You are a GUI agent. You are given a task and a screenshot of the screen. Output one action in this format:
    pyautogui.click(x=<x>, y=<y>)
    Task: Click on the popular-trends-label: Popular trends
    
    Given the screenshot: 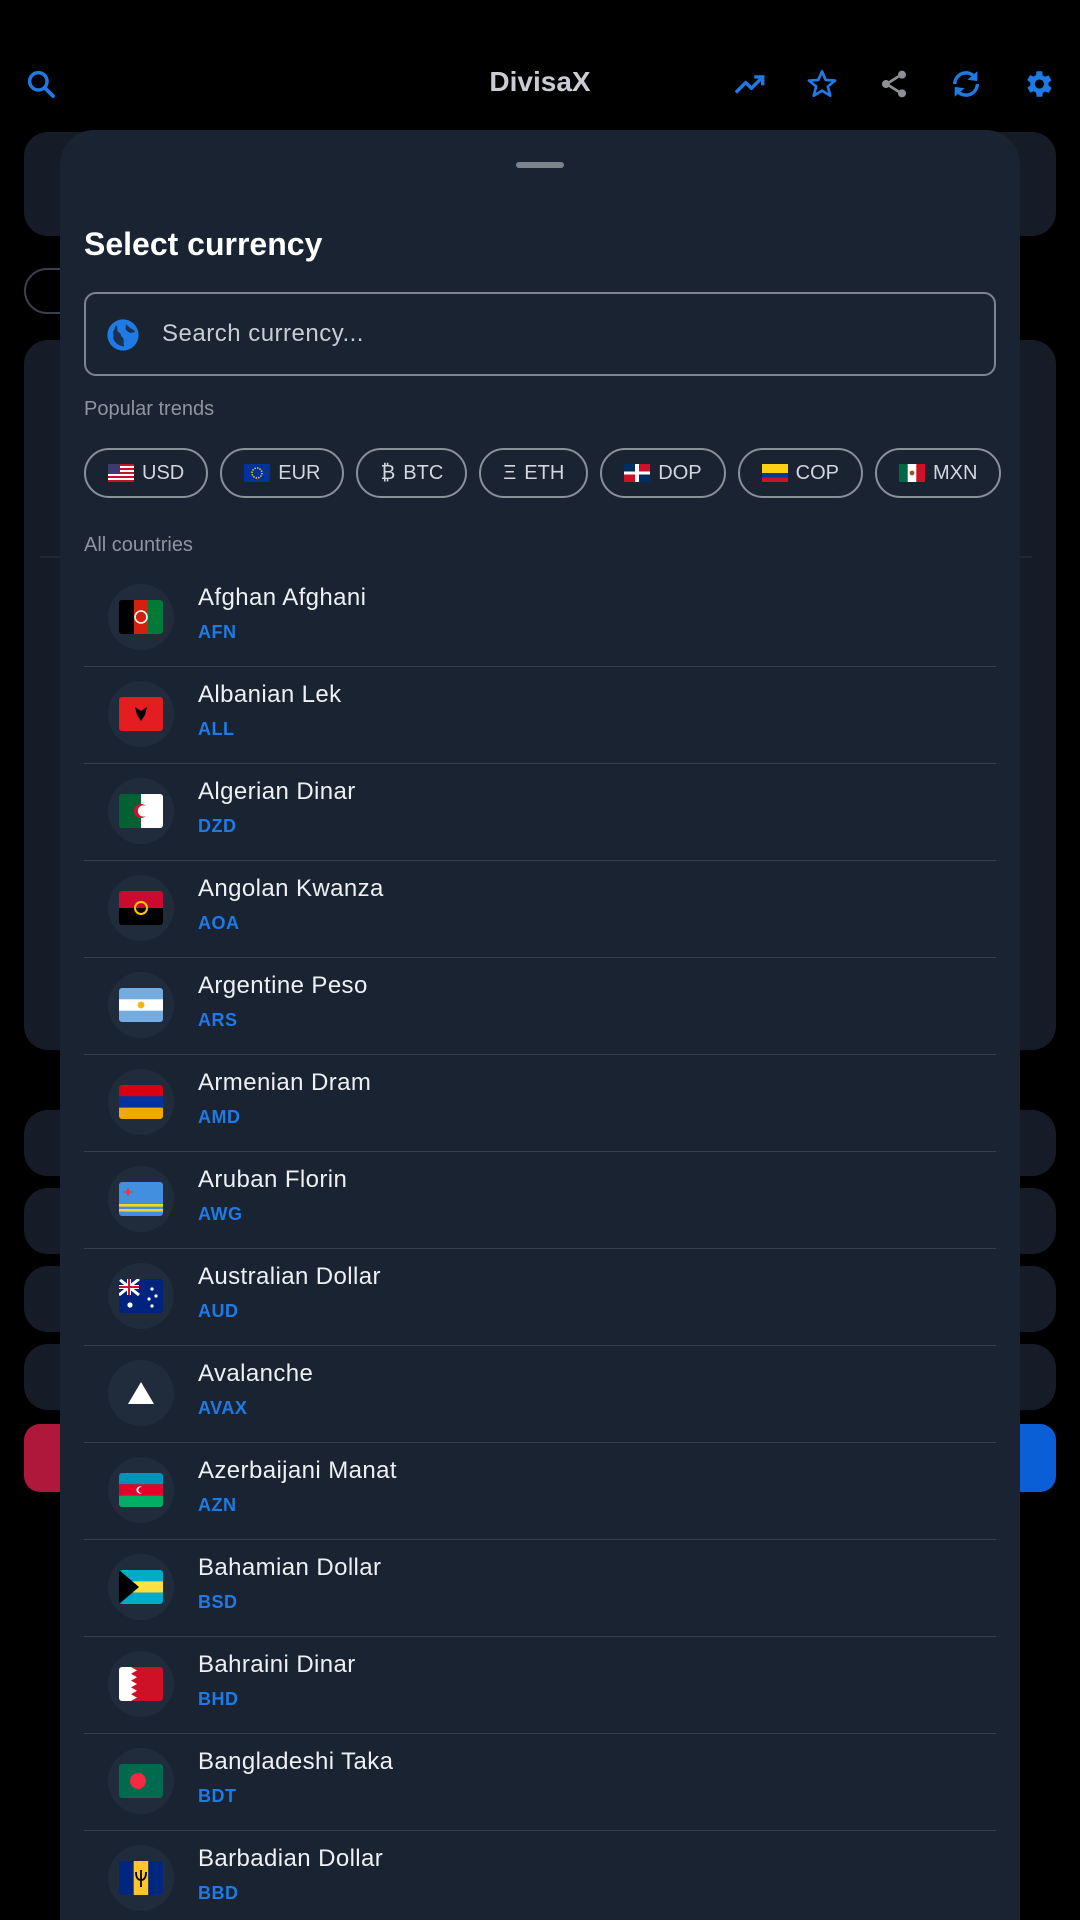 What is the action you would take?
    pyautogui.click(x=149, y=409)
    